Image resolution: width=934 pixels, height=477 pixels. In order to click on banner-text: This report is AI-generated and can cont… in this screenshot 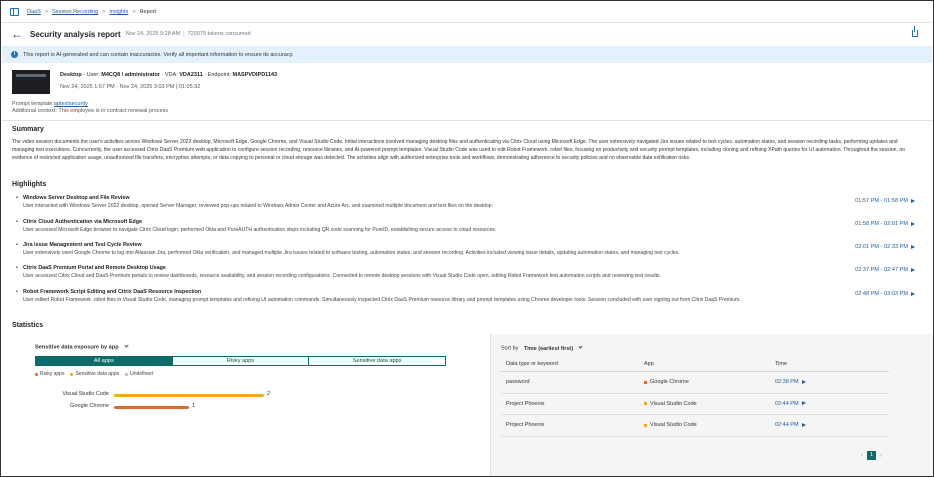, I will do `click(158, 54)`.